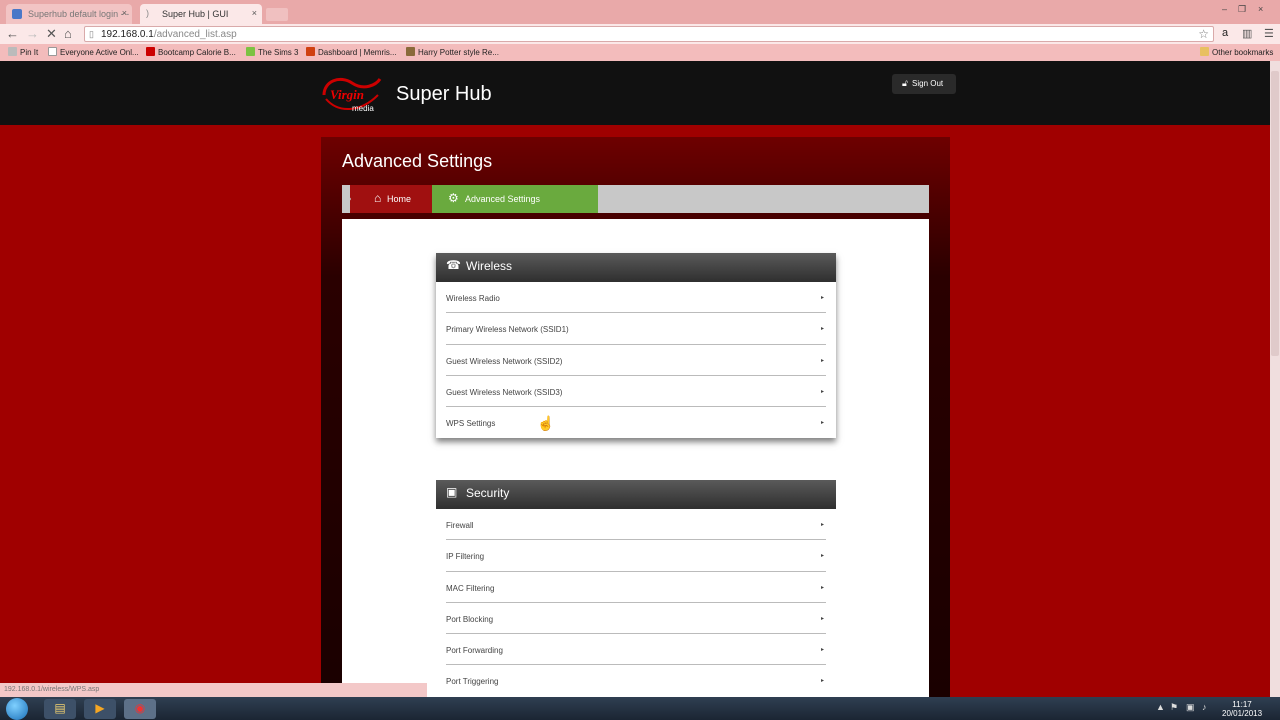 The height and width of the screenshot is (720, 1280). What do you see at coordinates (213, 690) in the screenshot?
I see `status-bar: 192.168.0.1/wireless/WPS.asp` at bounding box center [213, 690].